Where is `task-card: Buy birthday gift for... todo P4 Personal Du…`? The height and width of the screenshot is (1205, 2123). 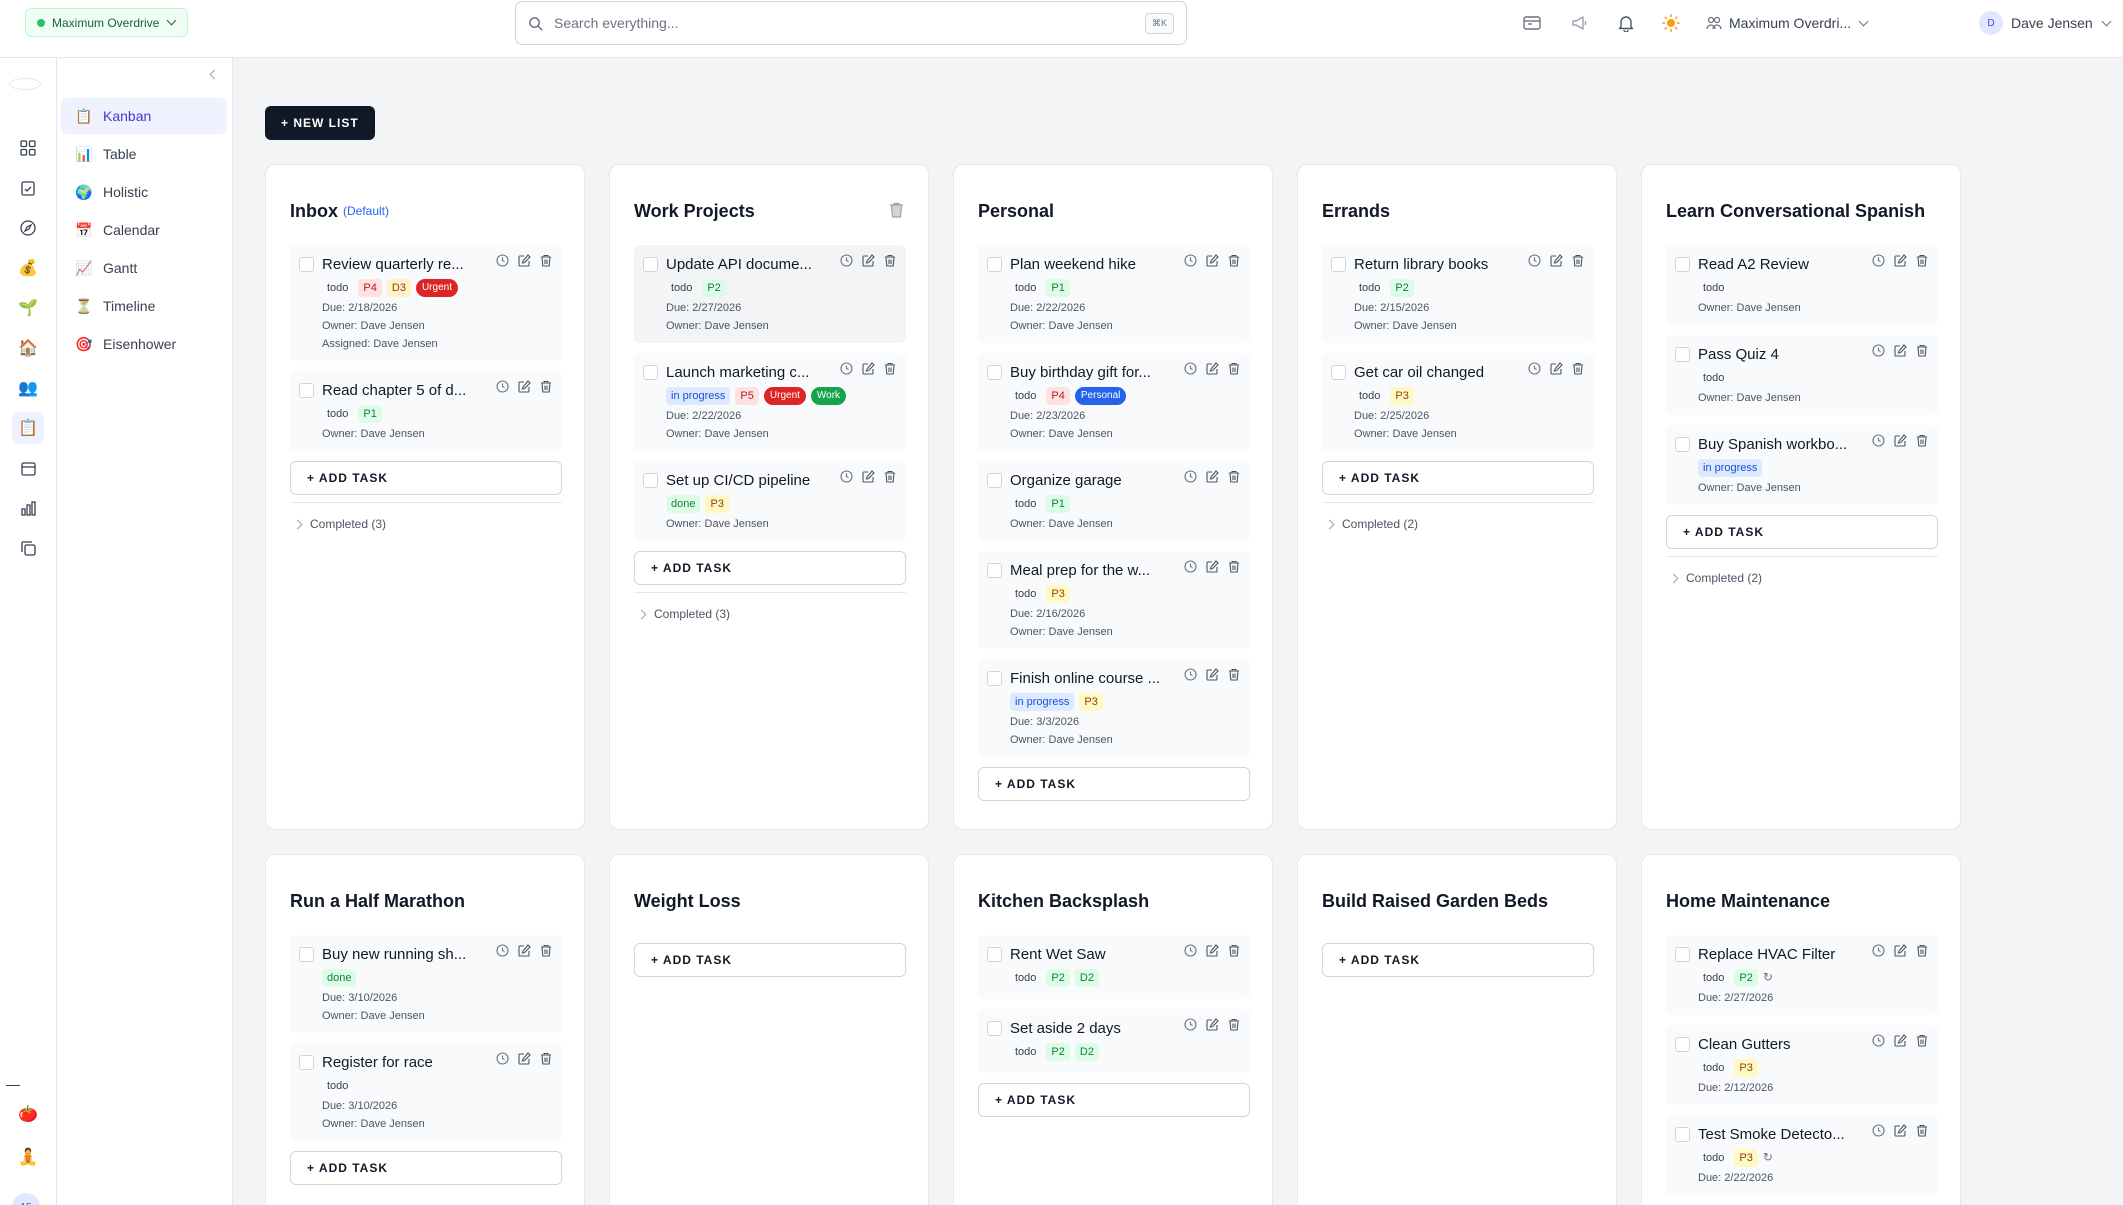 task-card: Buy birthday gift for... todo P4 Personal Du… is located at coordinates (1114, 402).